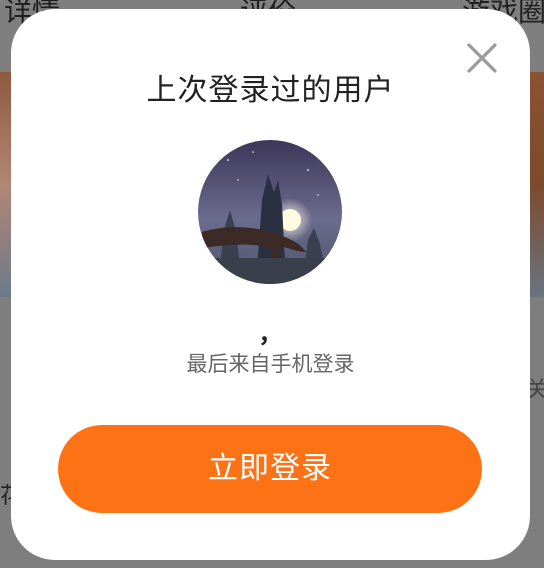 The height and width of the screenshot is (568, 544). I want to click on avatar, so click(270, 212).